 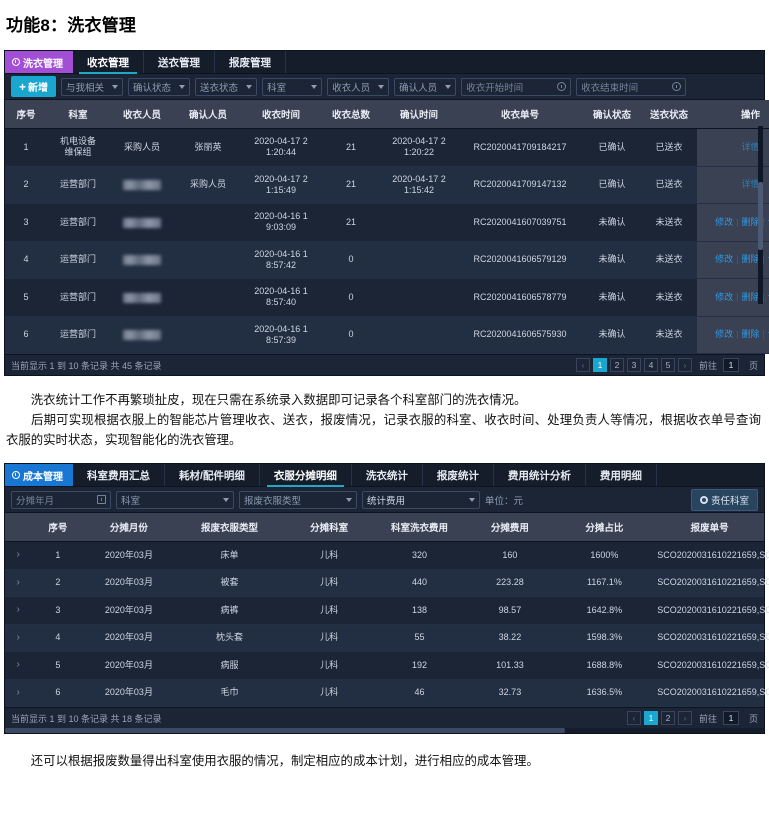 I want to click on tab-laundry-statistics: 洗衣统计, so click(x=387, y=475).